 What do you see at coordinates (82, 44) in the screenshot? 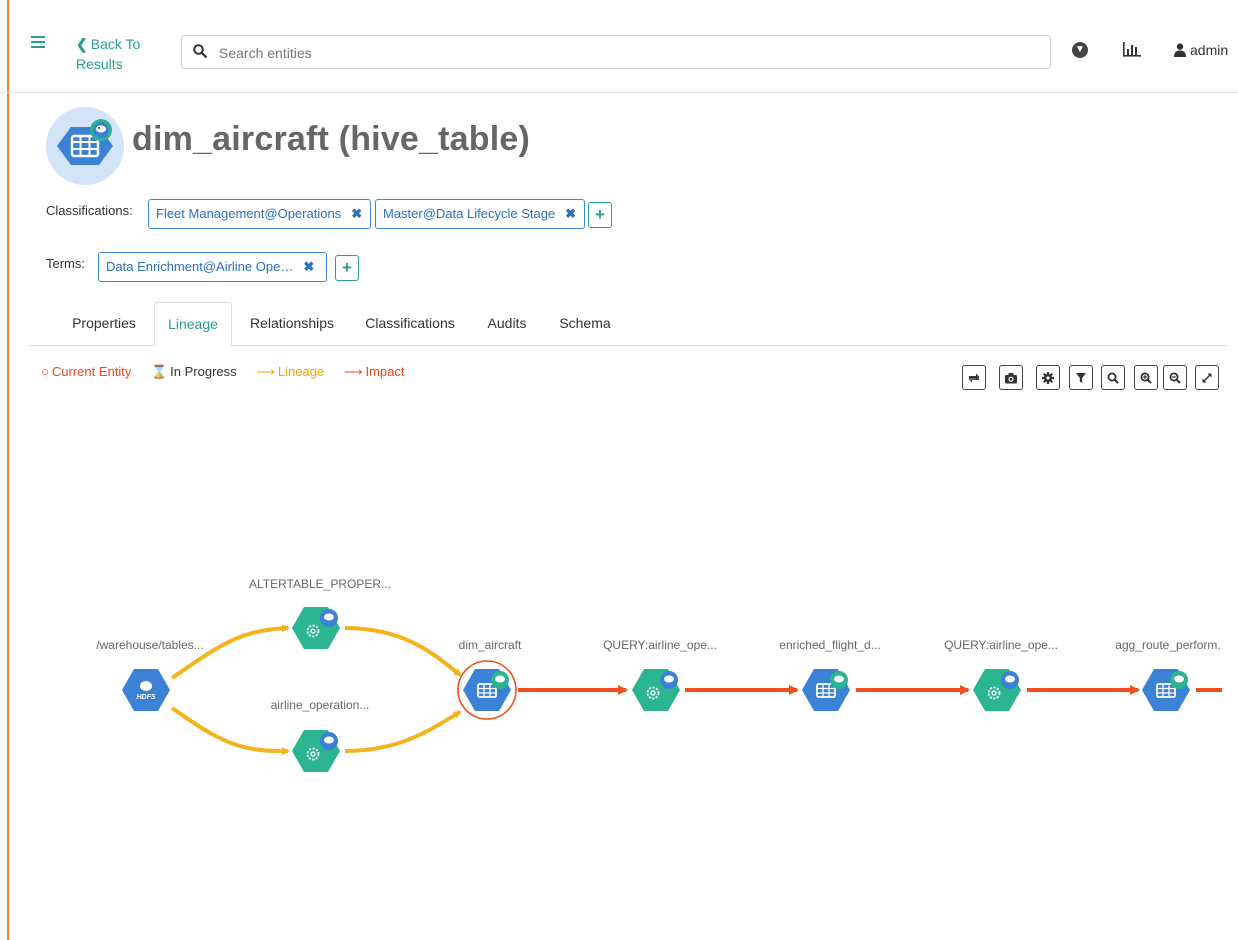
I see `chevron-left-icon: ❮` at bounding box center [82, 44].